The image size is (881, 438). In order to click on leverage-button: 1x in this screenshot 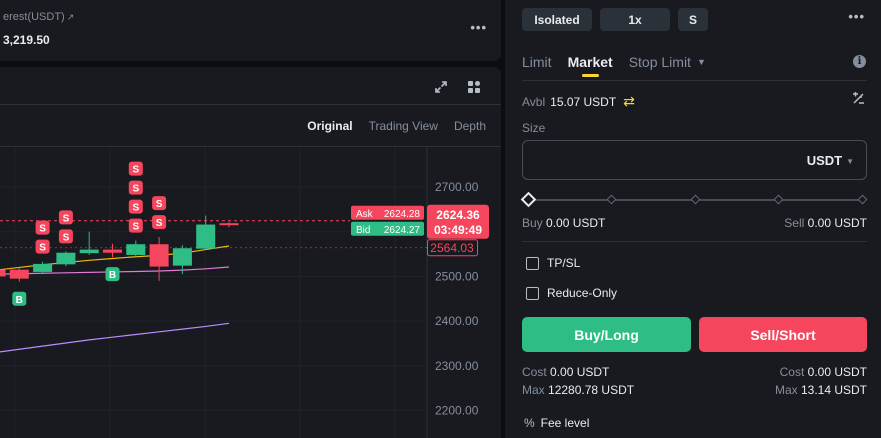, I will do `click(635, 19)`.